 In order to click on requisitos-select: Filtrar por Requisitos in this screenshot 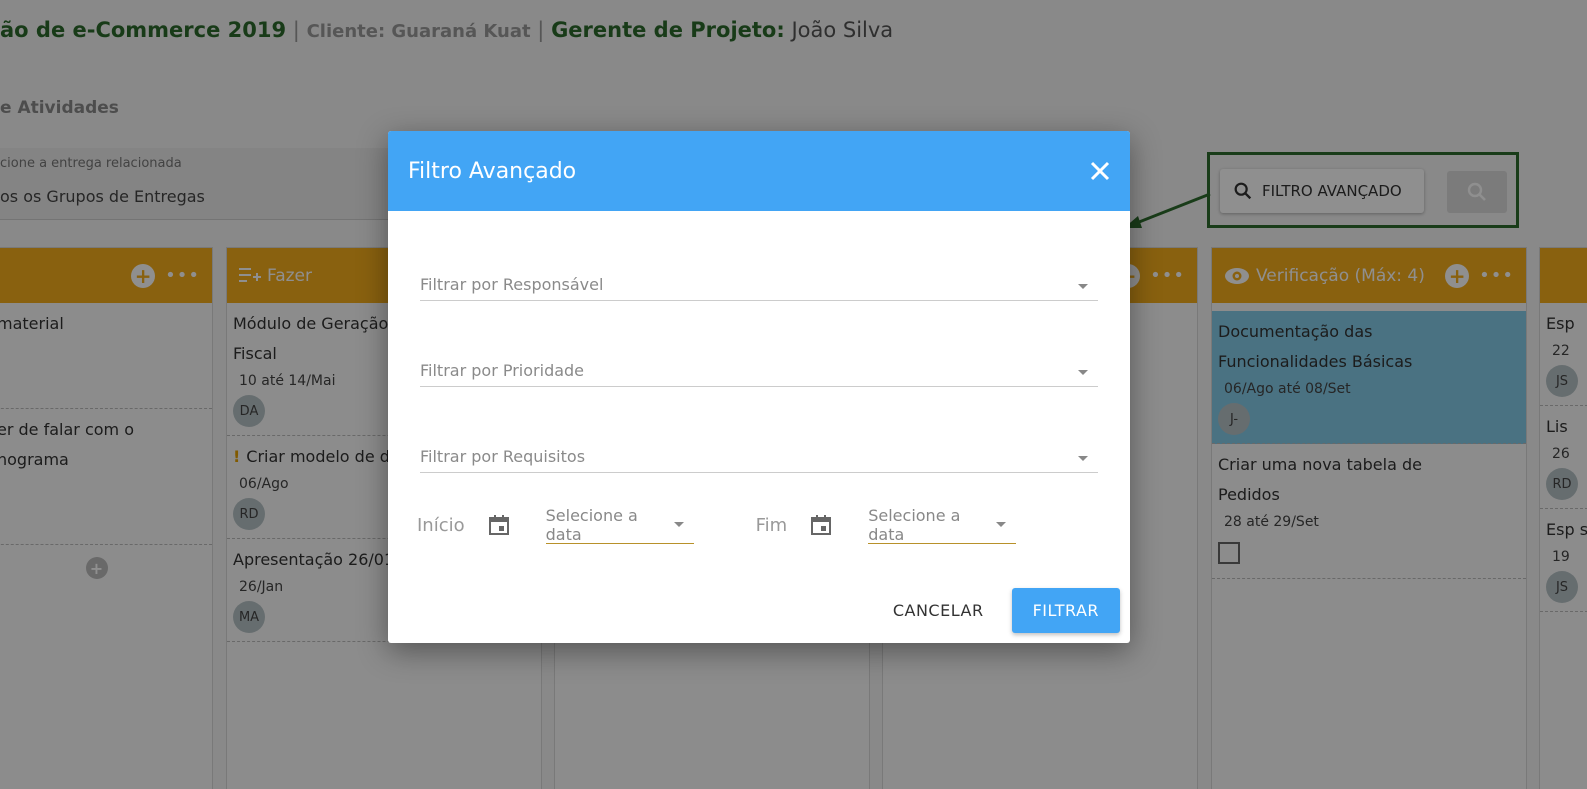, I will do `click(759, 455)`.